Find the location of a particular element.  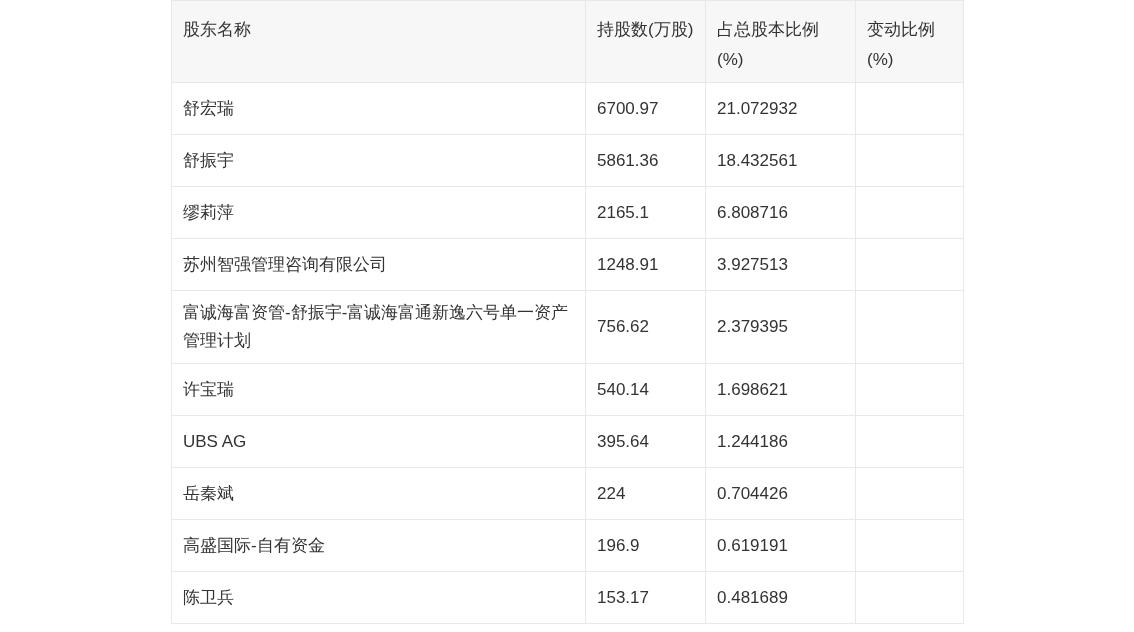

table-cell: 756.62 is located at coordinates (645, 327).